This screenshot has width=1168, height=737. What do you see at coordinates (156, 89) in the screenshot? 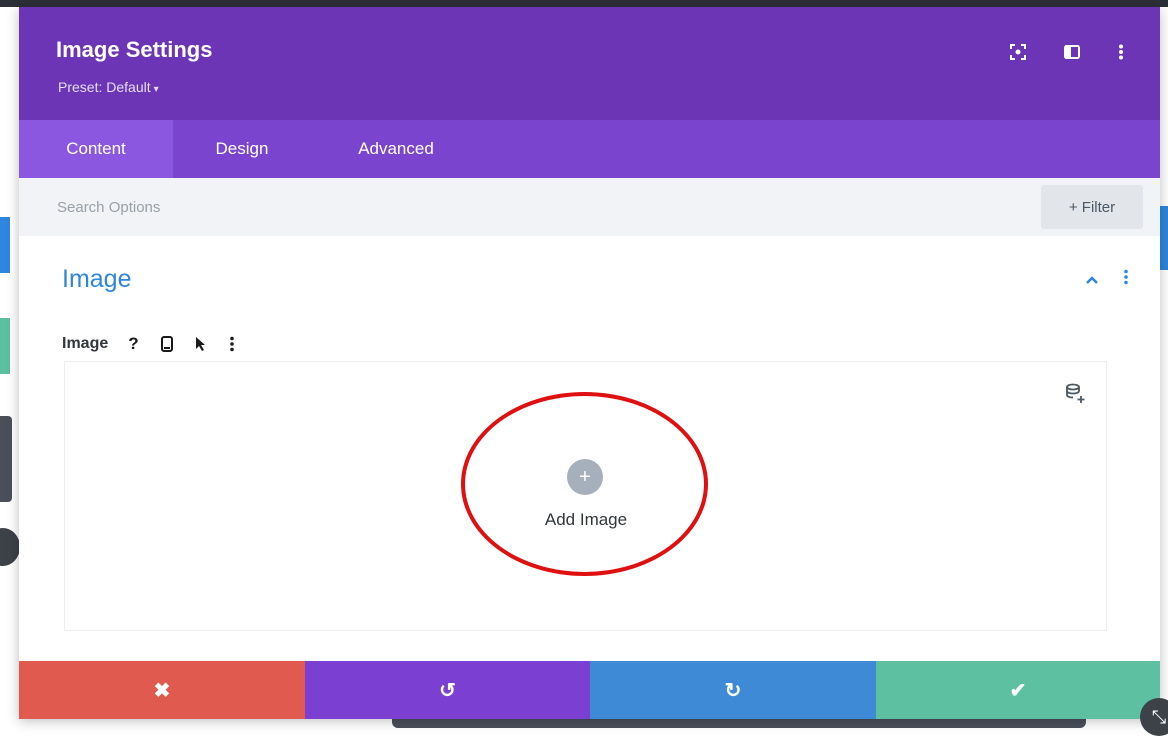
I see `caret-down-icon: ▾` at bounding box center [156, 89].